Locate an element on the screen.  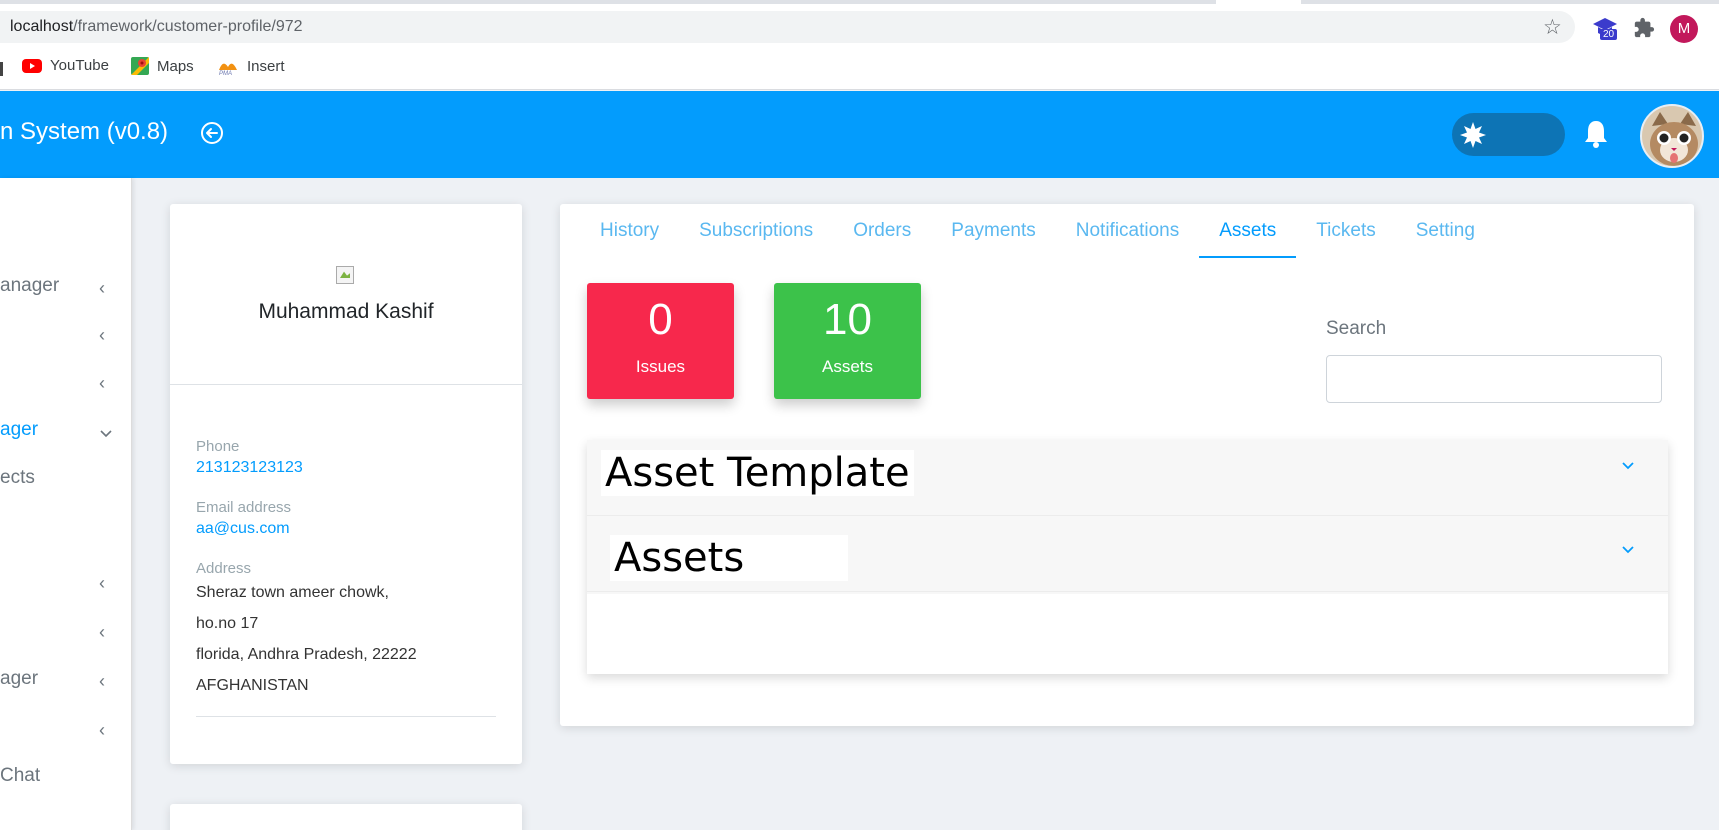
accordion-title: Asset Template is located at coordinates (757, 473).